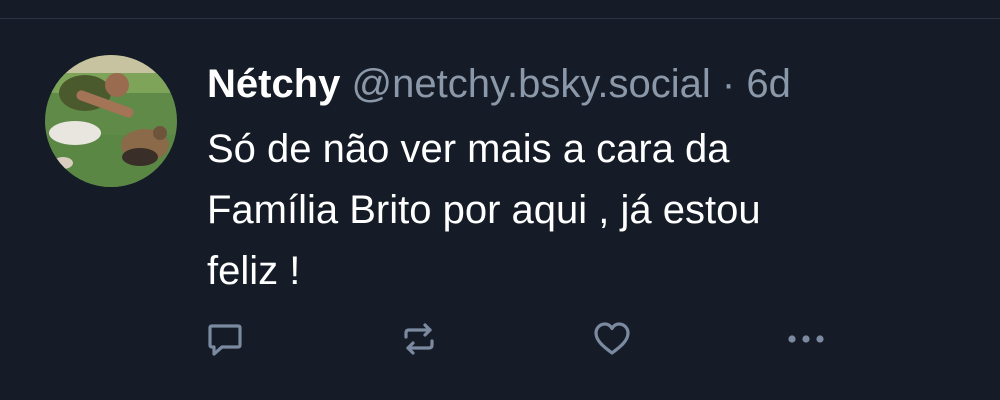 The width and height of the screenshot is (1000, 400). Describe the element at coordinates (768, 84) in the screenshot. I see `post-timestamp: 6d` at that location.